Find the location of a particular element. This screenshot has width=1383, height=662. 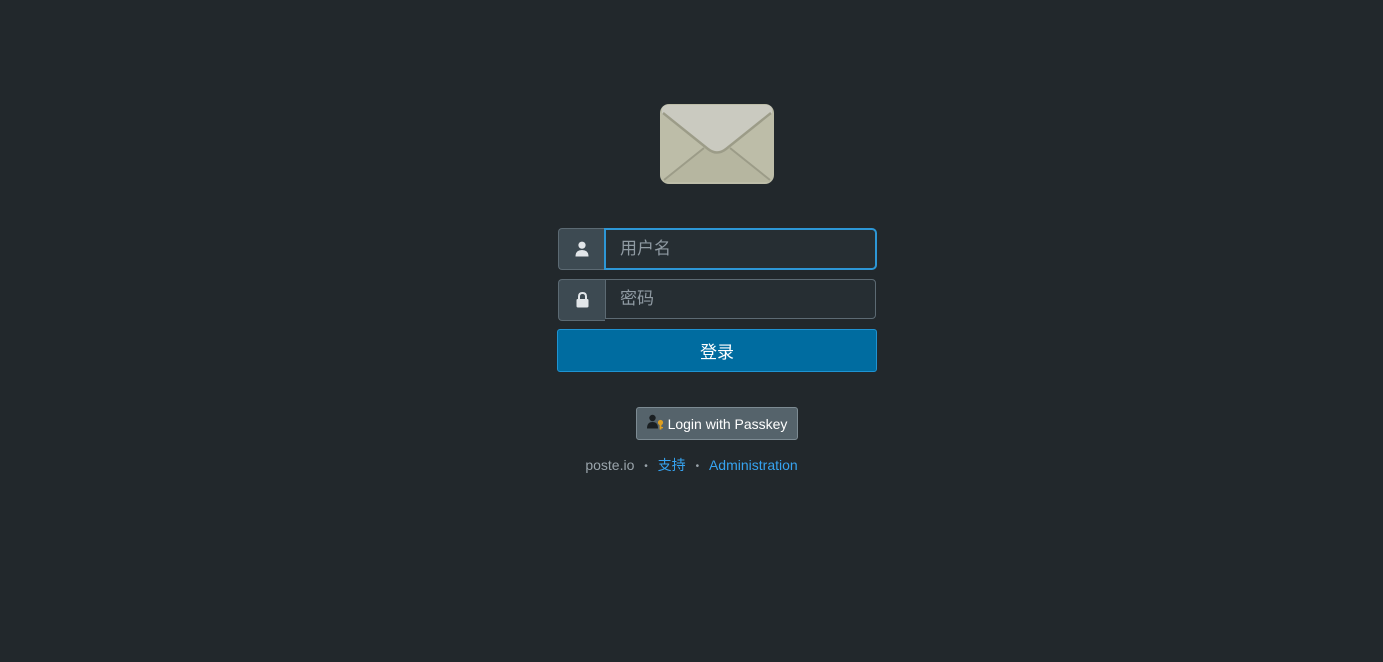

user-key-icon is located at coordinates (655, 423).